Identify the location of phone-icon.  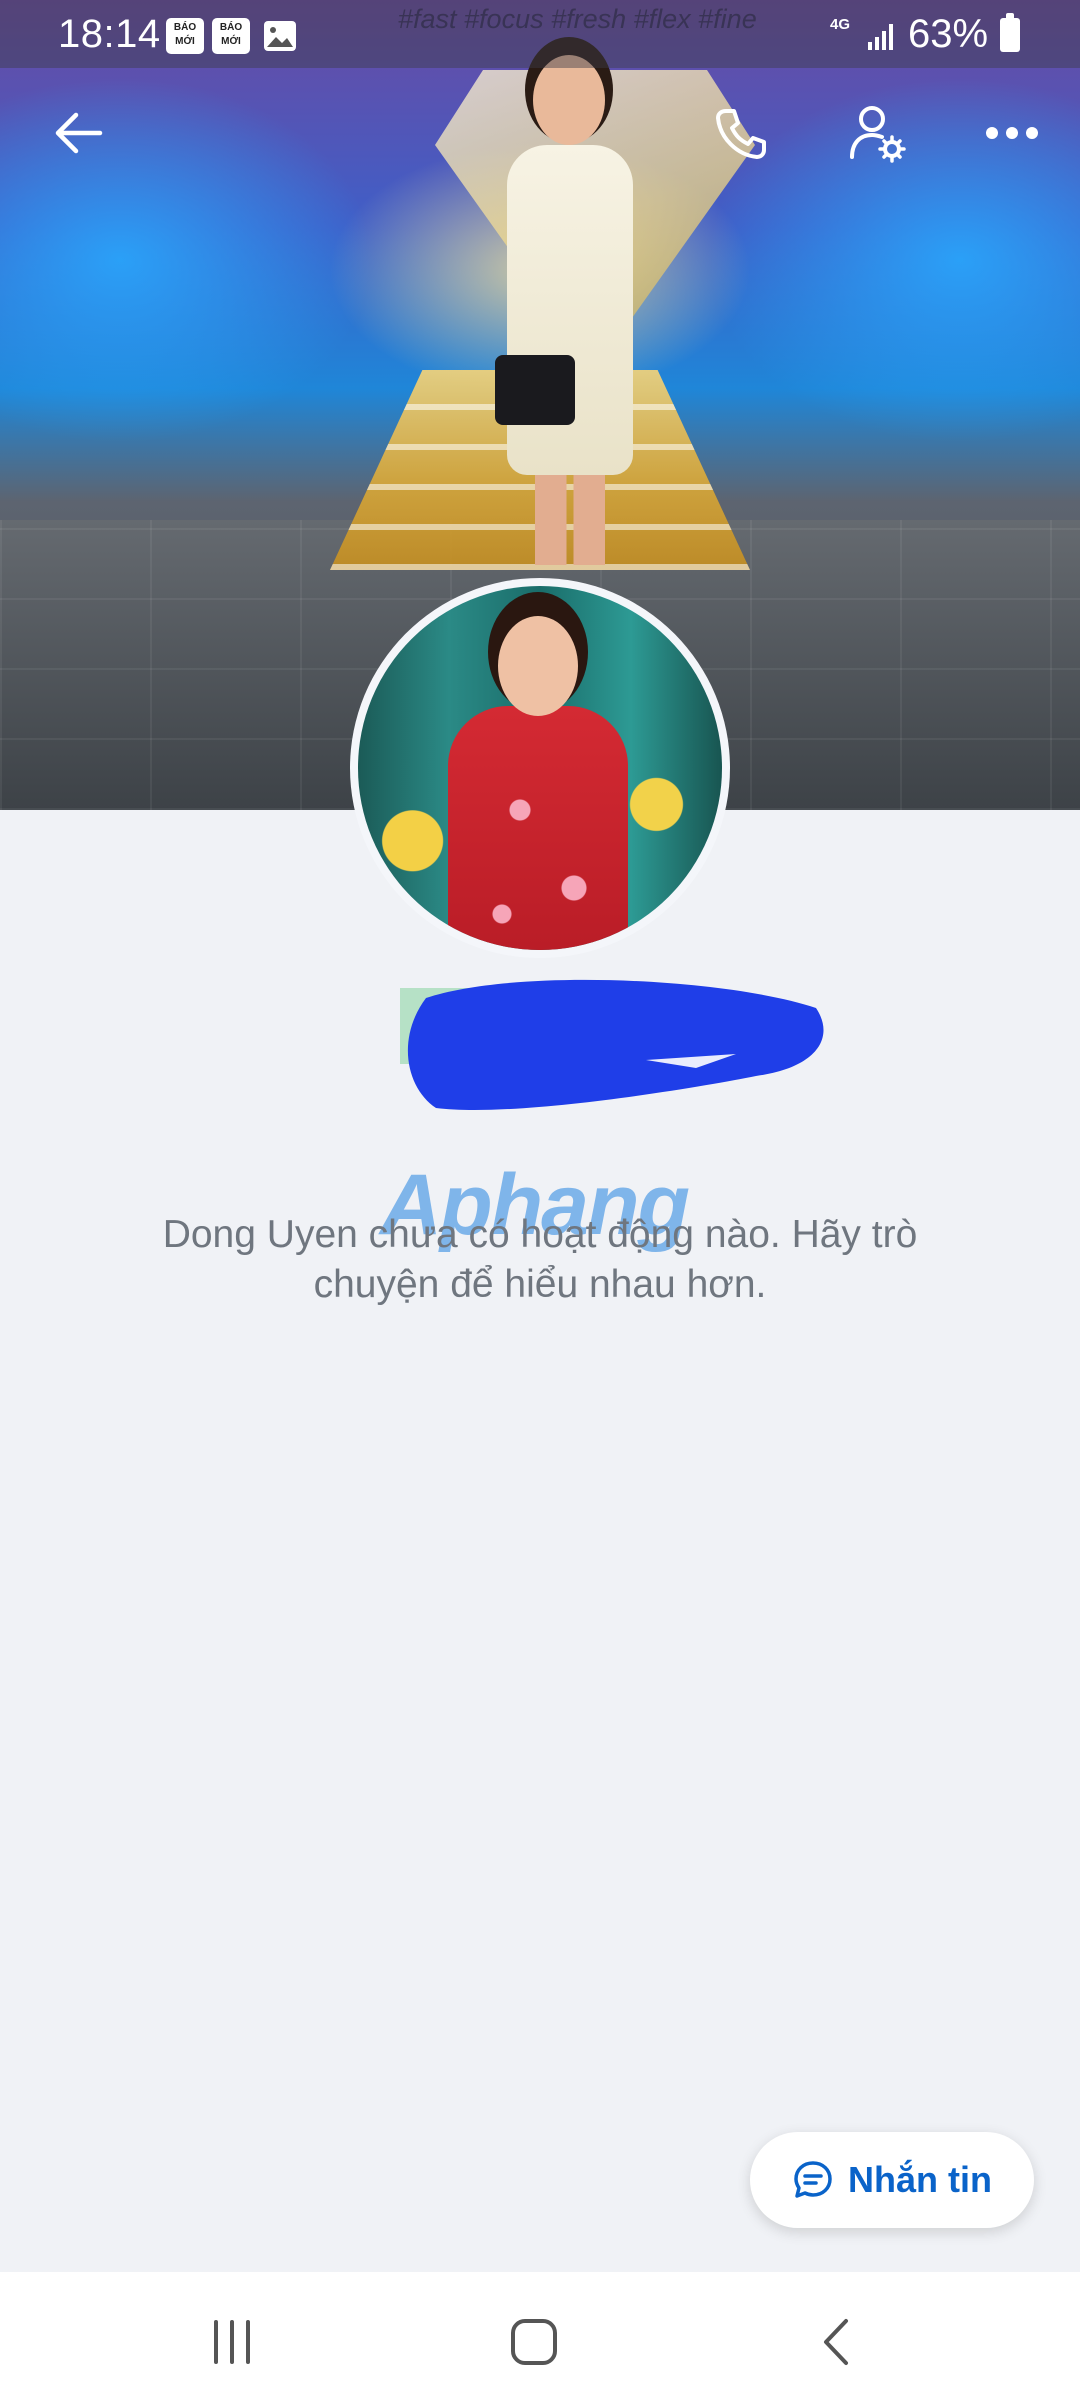
(741, 134).